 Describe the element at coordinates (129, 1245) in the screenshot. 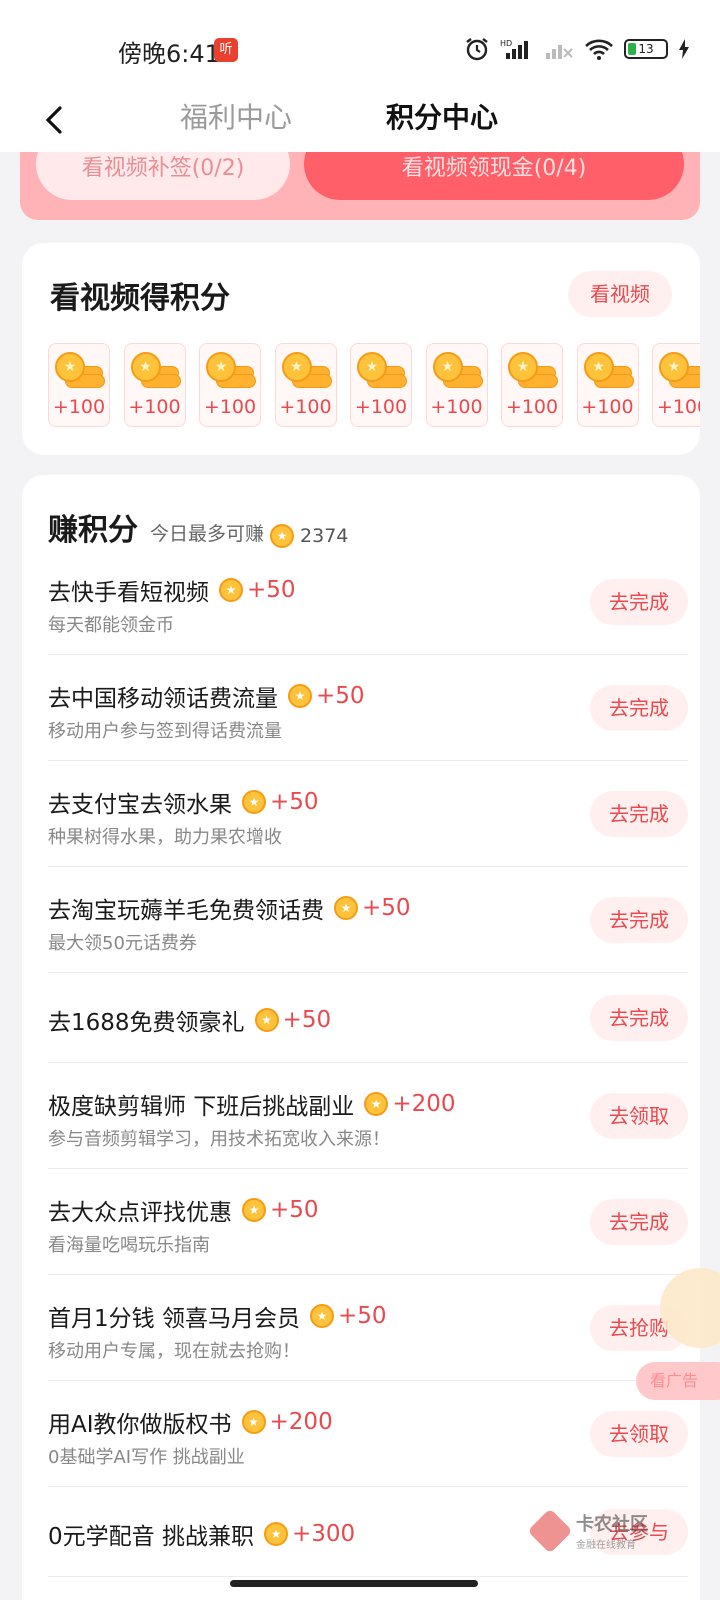

I see `task-description: 看海量吃喝玩乐指南` at that location.